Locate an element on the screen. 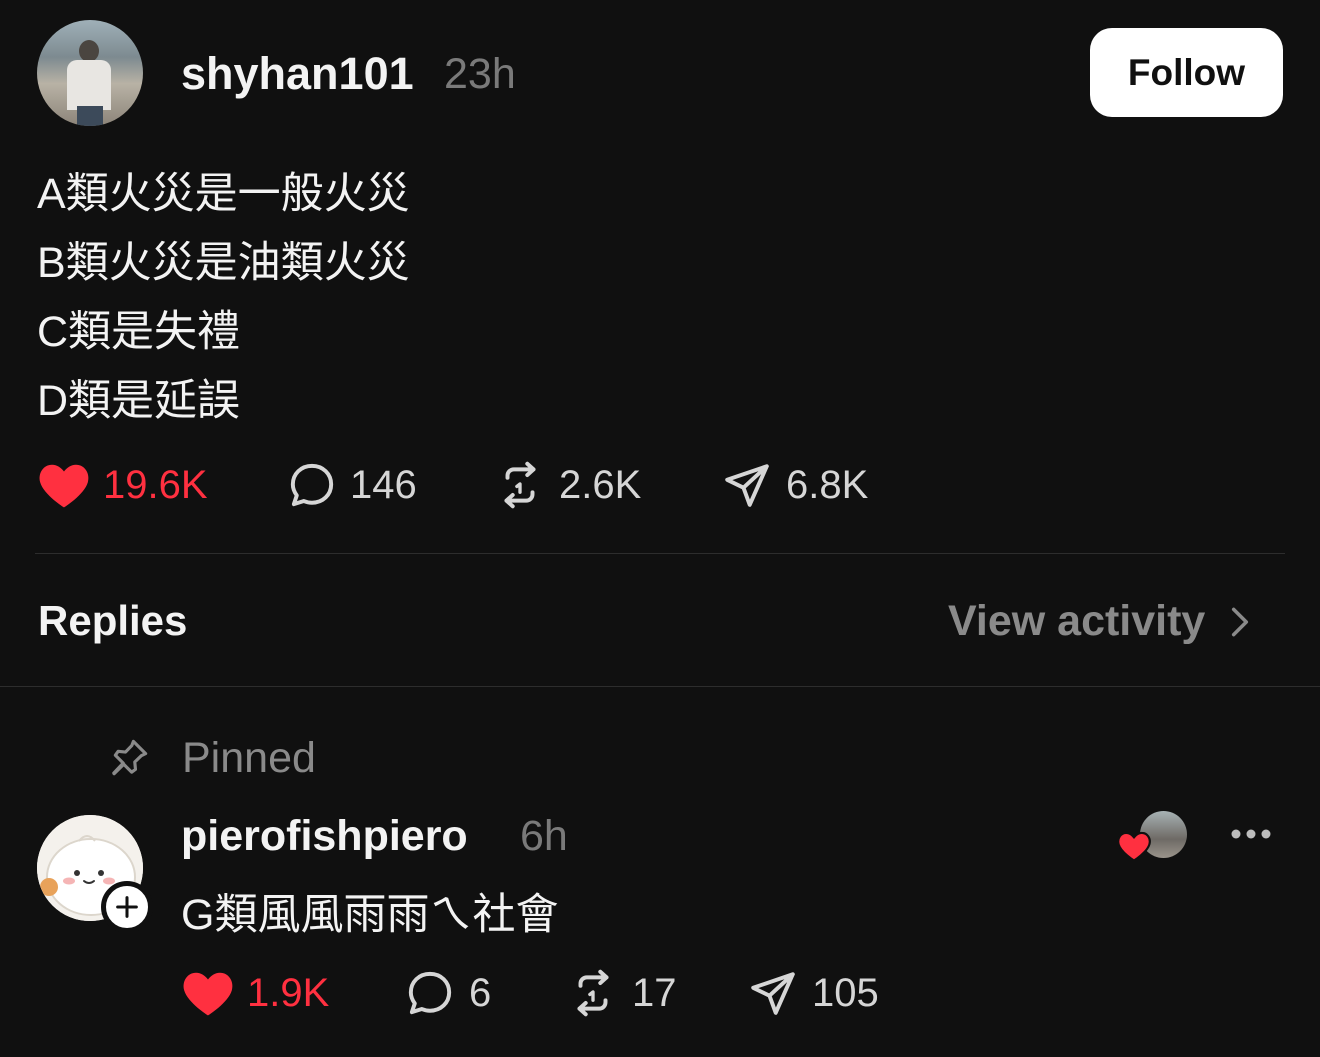  post-comment-button: 146 is located at coordinates (352, 485).